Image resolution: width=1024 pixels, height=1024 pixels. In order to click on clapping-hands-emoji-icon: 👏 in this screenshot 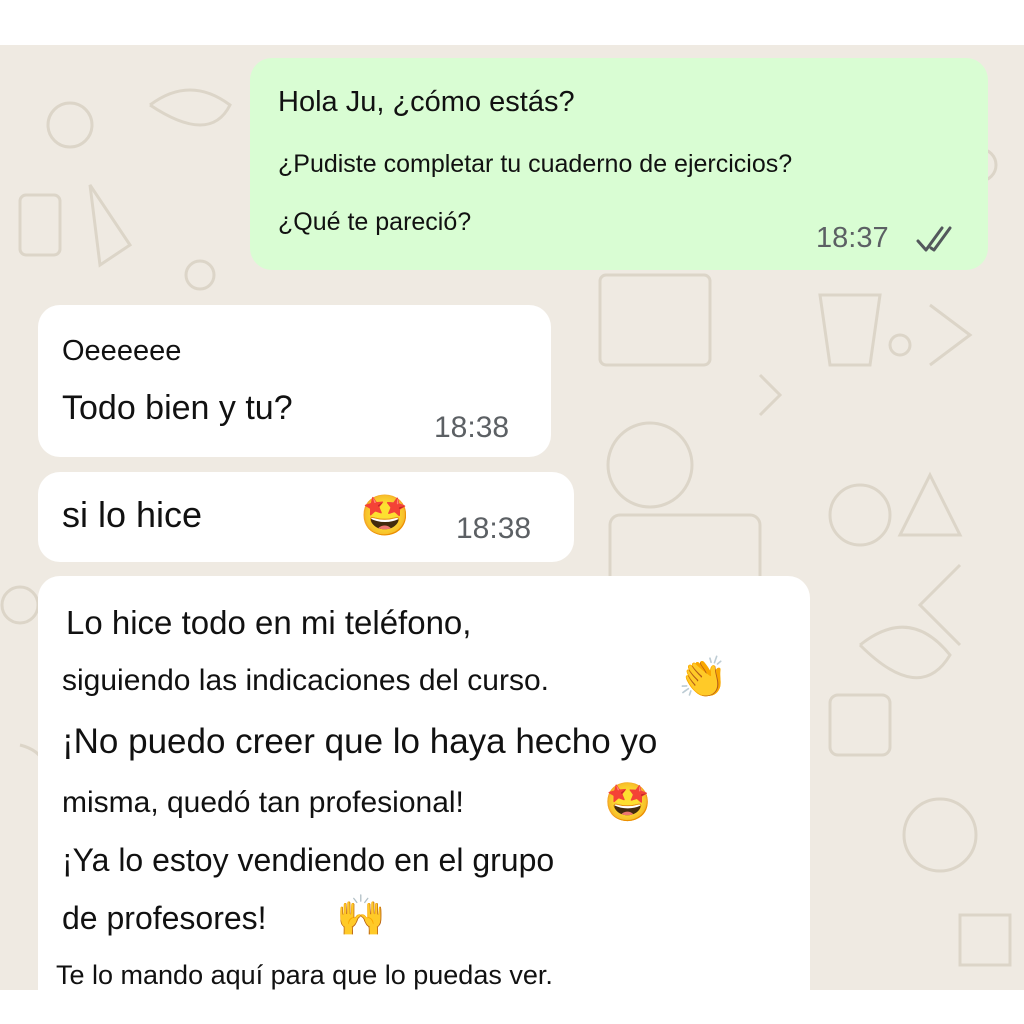, I will do `click(703, 678)`.